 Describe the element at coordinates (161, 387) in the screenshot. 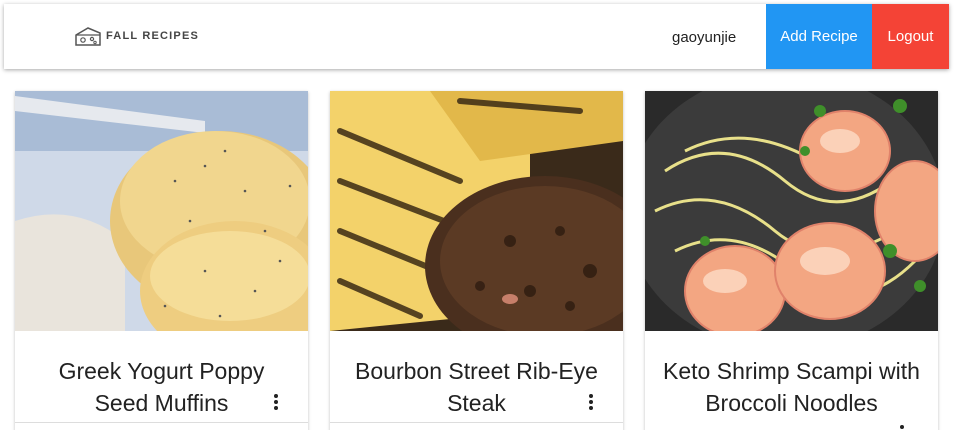

I see `recipe-title: Greek Yogurt Poppy Seed Muffins` at that location.